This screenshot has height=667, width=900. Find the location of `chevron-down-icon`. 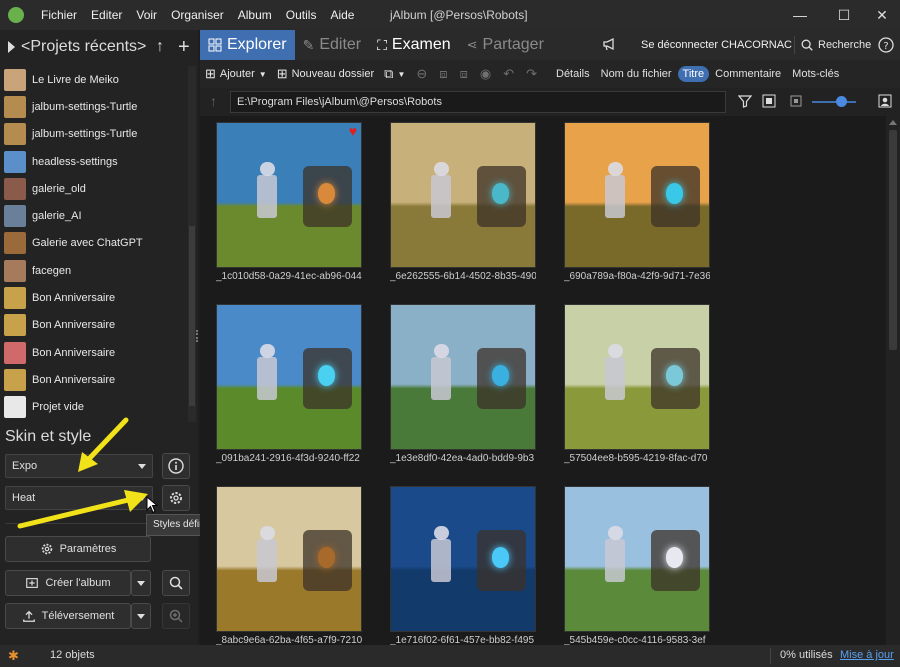

chevron-down-icon is located at coordinates (141, 616).